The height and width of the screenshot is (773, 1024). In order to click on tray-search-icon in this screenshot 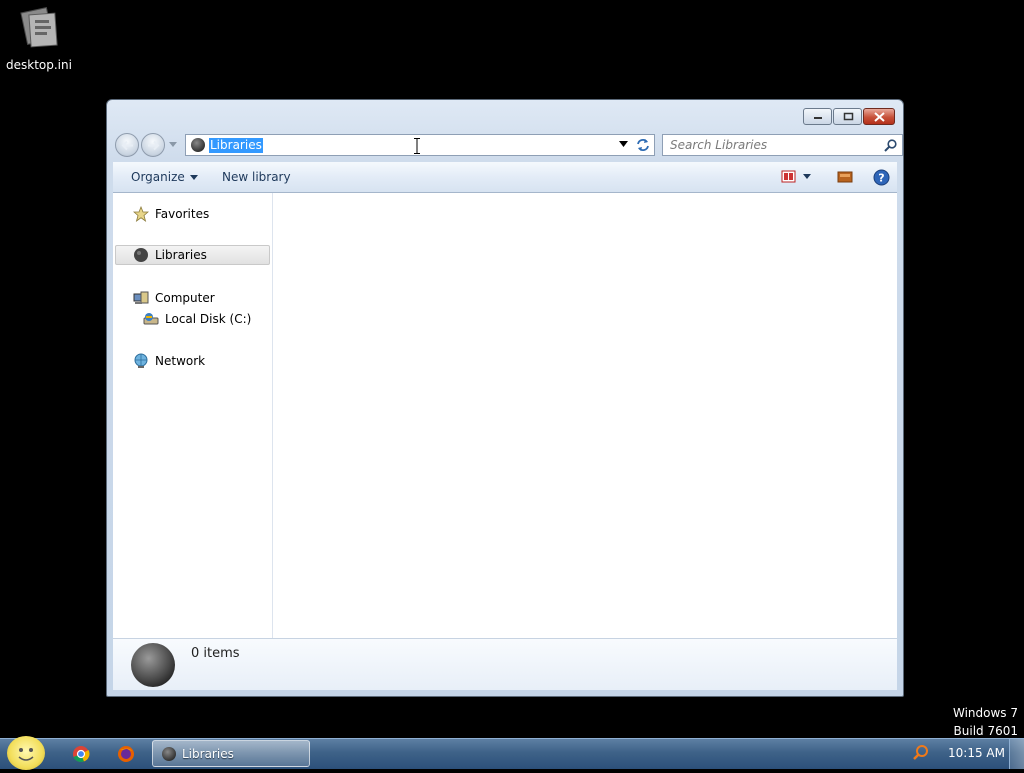, I will do `click(921, 753)`.